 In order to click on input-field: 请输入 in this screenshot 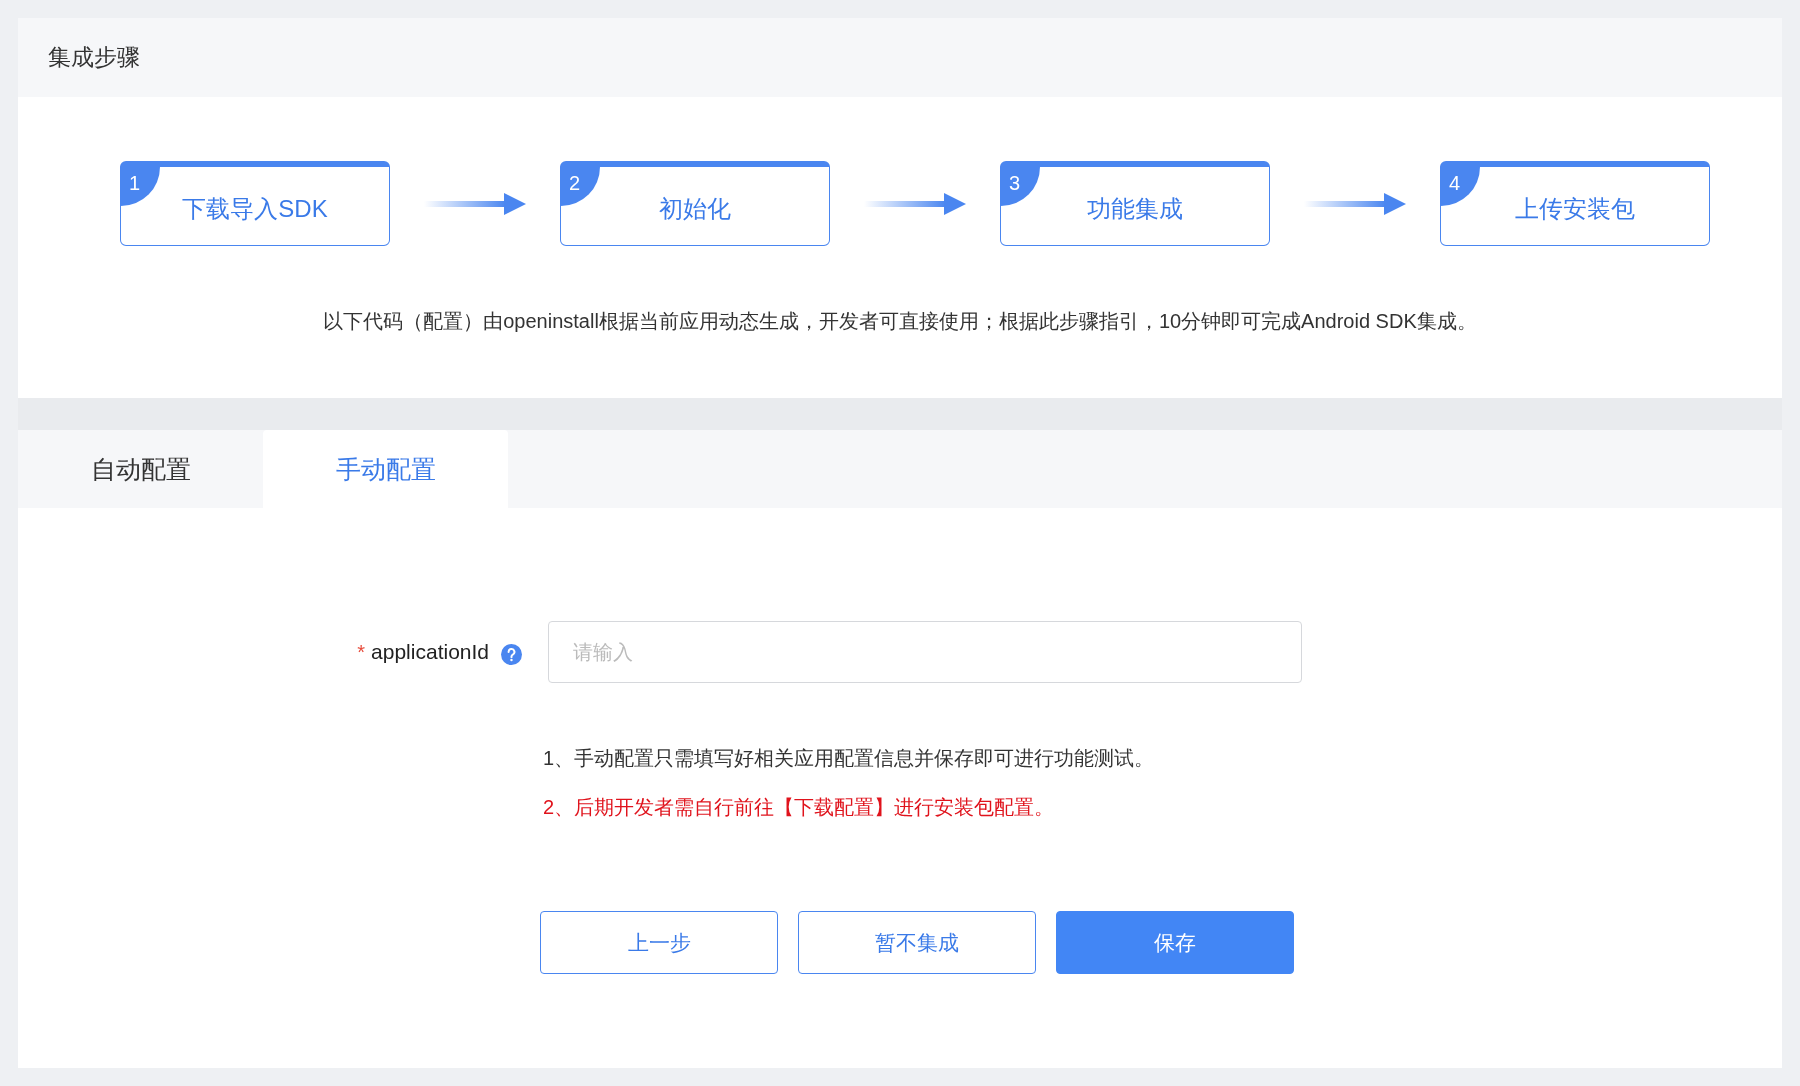, I will do `click(925, 652)`.